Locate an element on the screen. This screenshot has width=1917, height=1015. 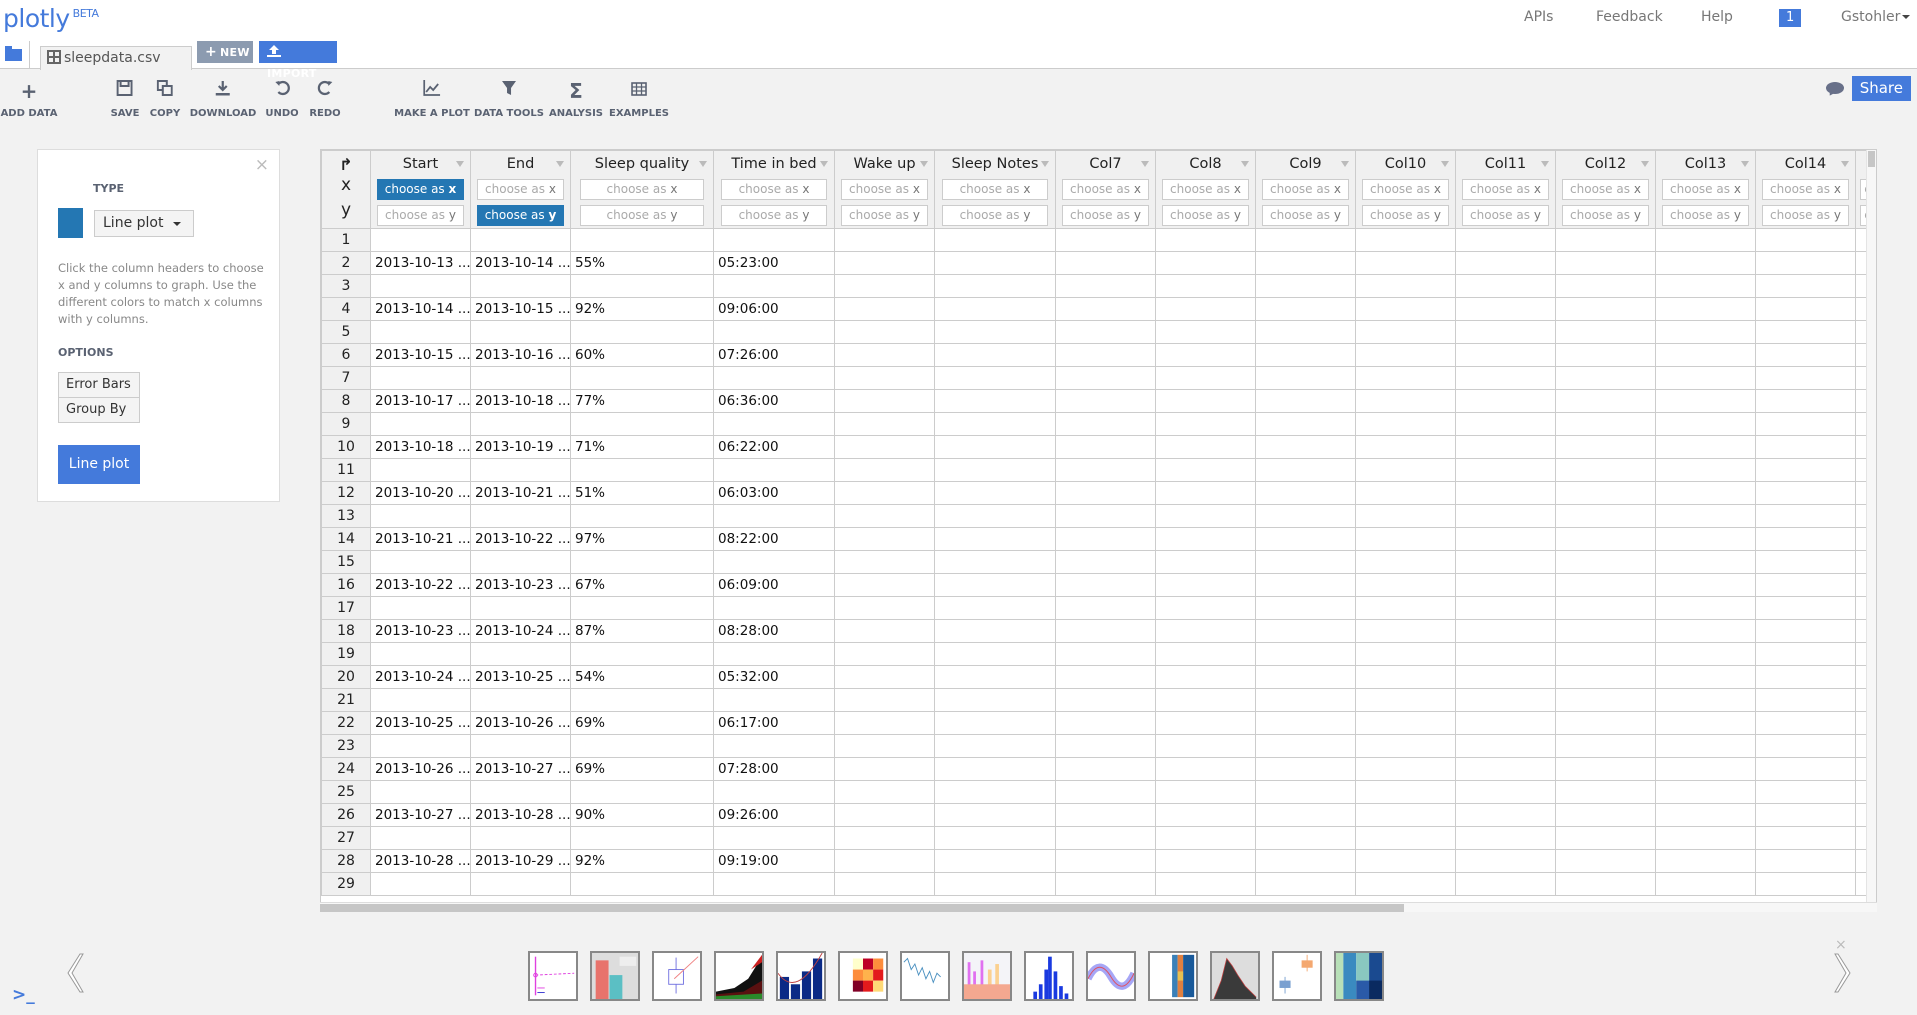
table-cell: 06:17:00 is located at coordinates (774, 723).